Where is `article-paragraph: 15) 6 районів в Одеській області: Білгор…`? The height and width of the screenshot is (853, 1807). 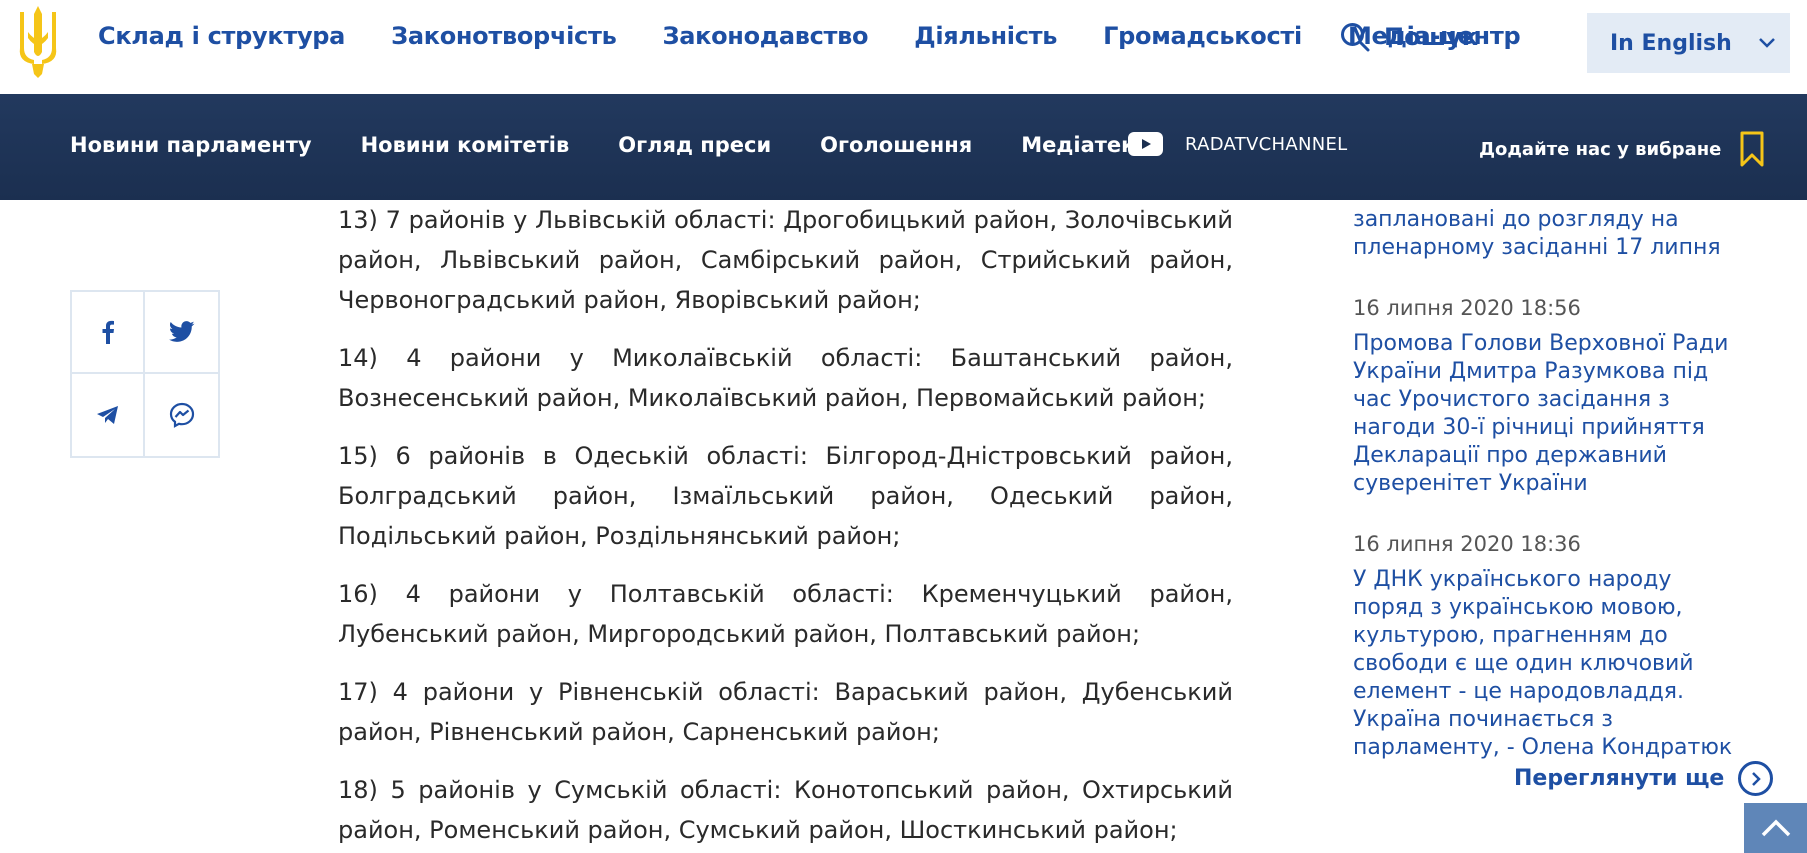 article-paragraph: 15) 6 районів в Одеській області: Білгор… is located at coordinates (785, 496).